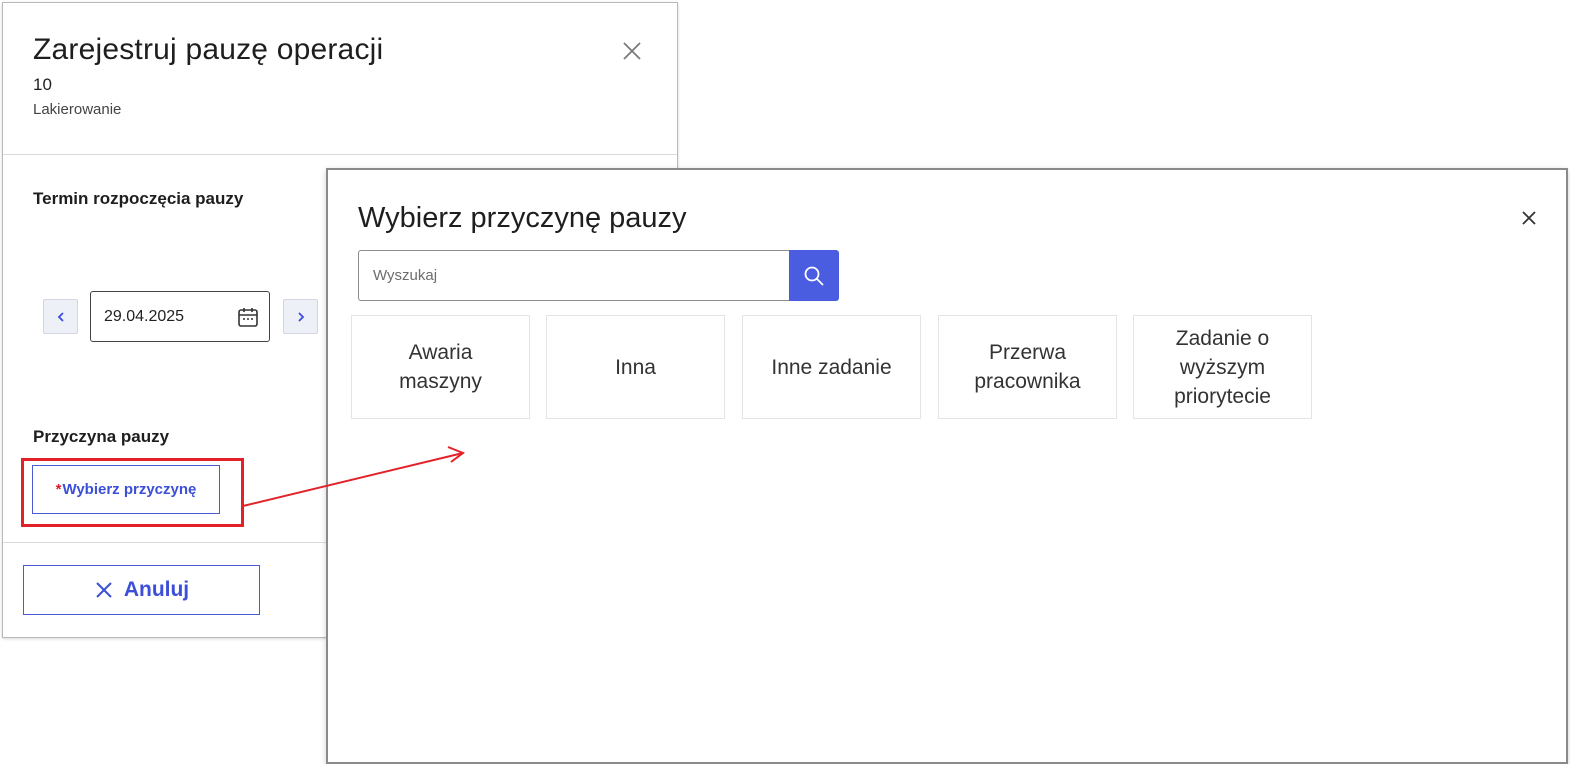 The width and height of the screenshot is (1570, 764). I want to click on dialog-title: Zarejestruj pauzę operacji, so click(208, 49).